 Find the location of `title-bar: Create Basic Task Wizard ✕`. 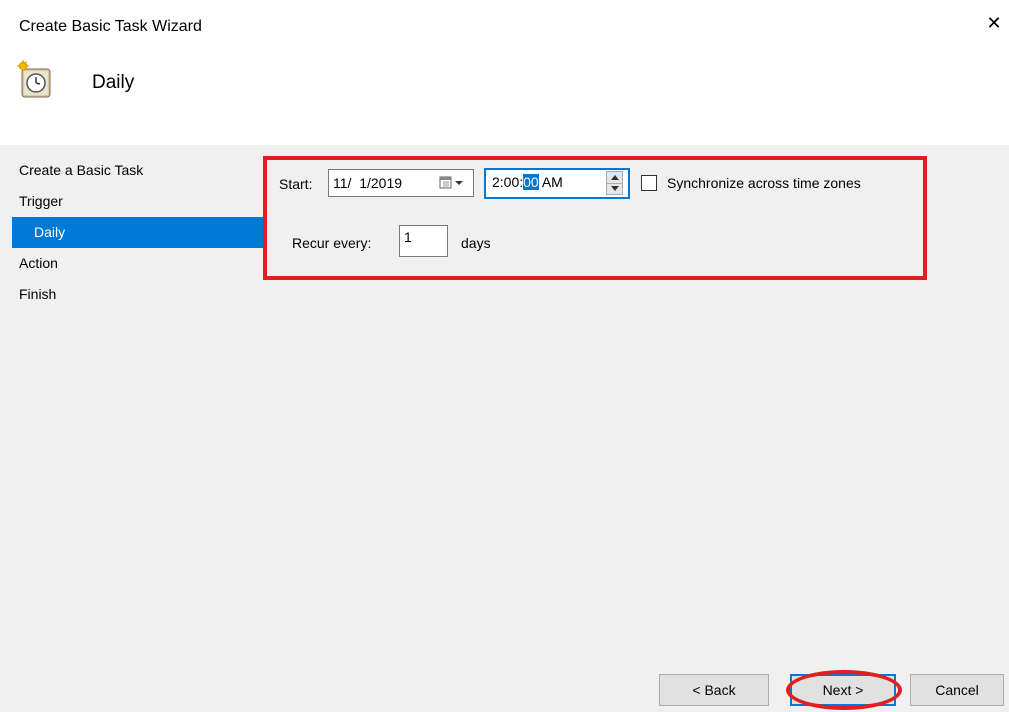

title-bar: Create Basic Task Wizard ✕ is located at coordinates (504, 22).